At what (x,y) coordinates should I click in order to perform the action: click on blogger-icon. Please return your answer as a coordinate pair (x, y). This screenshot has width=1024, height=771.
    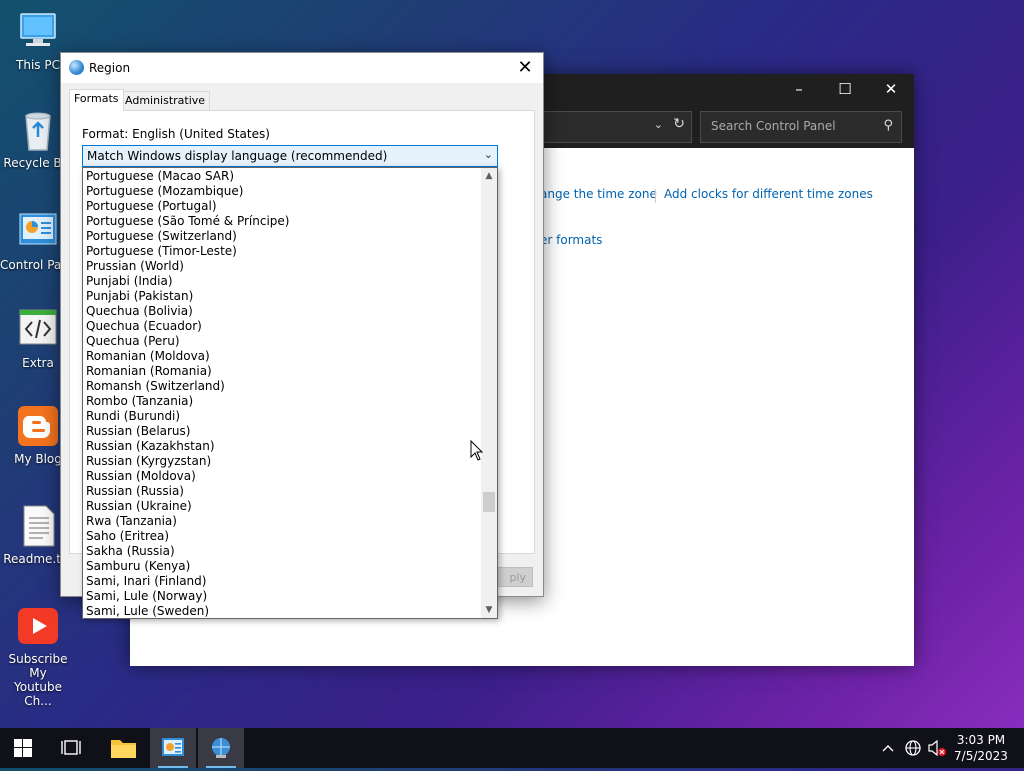
    Looking at the image, I should click on (38, 426).